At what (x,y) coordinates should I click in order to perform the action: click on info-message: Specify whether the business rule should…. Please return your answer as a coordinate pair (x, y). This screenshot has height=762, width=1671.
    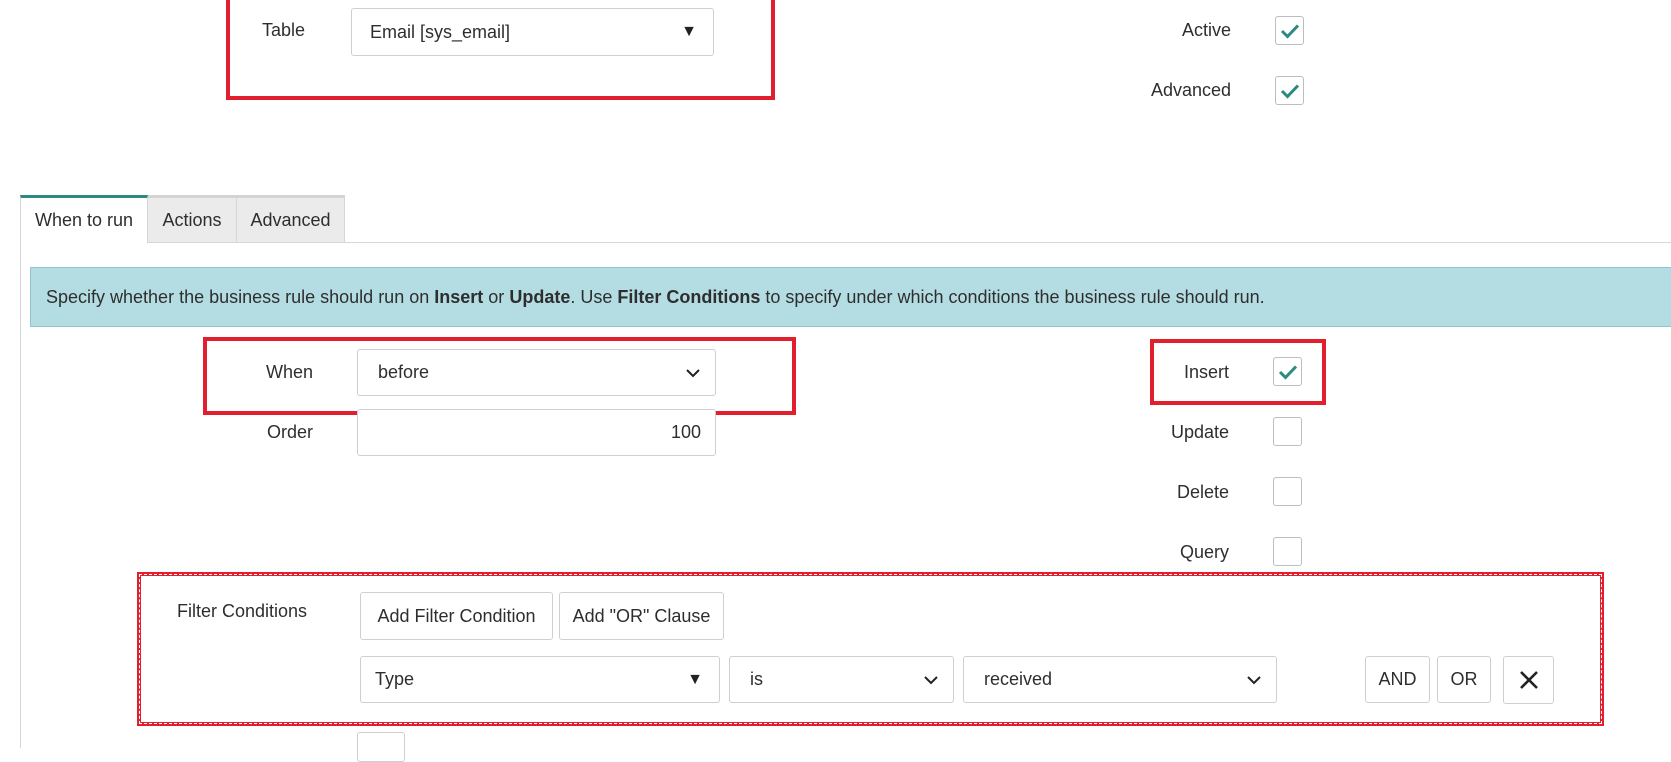
    Looking at the image, I should click on (850, 297).